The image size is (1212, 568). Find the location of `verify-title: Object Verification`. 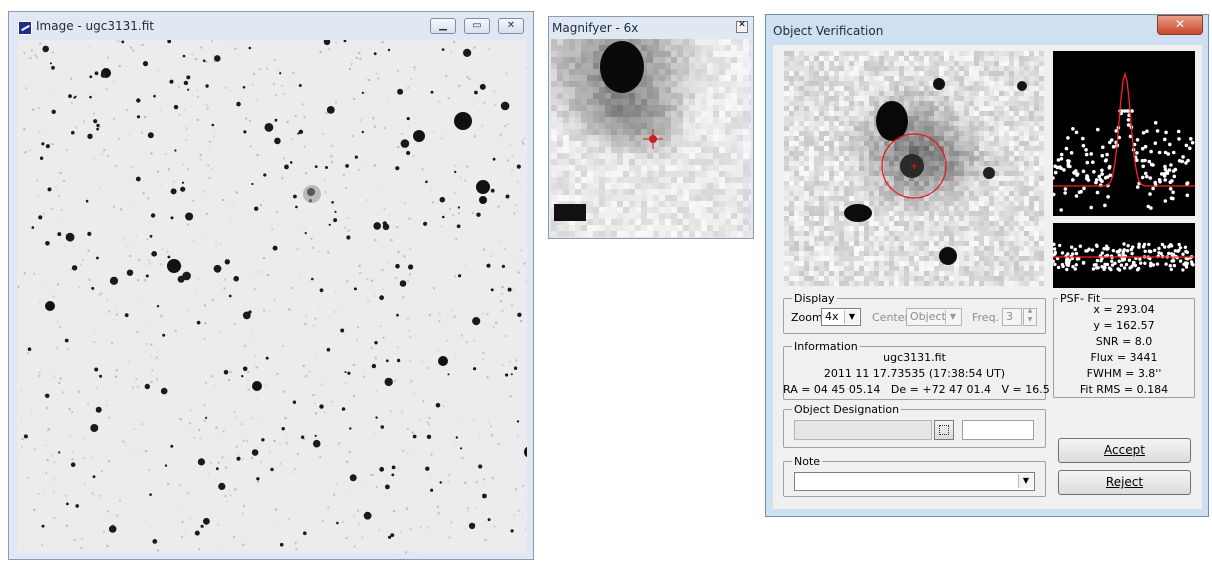

verify-title: Object Verification is located at coordinates (828, 31).